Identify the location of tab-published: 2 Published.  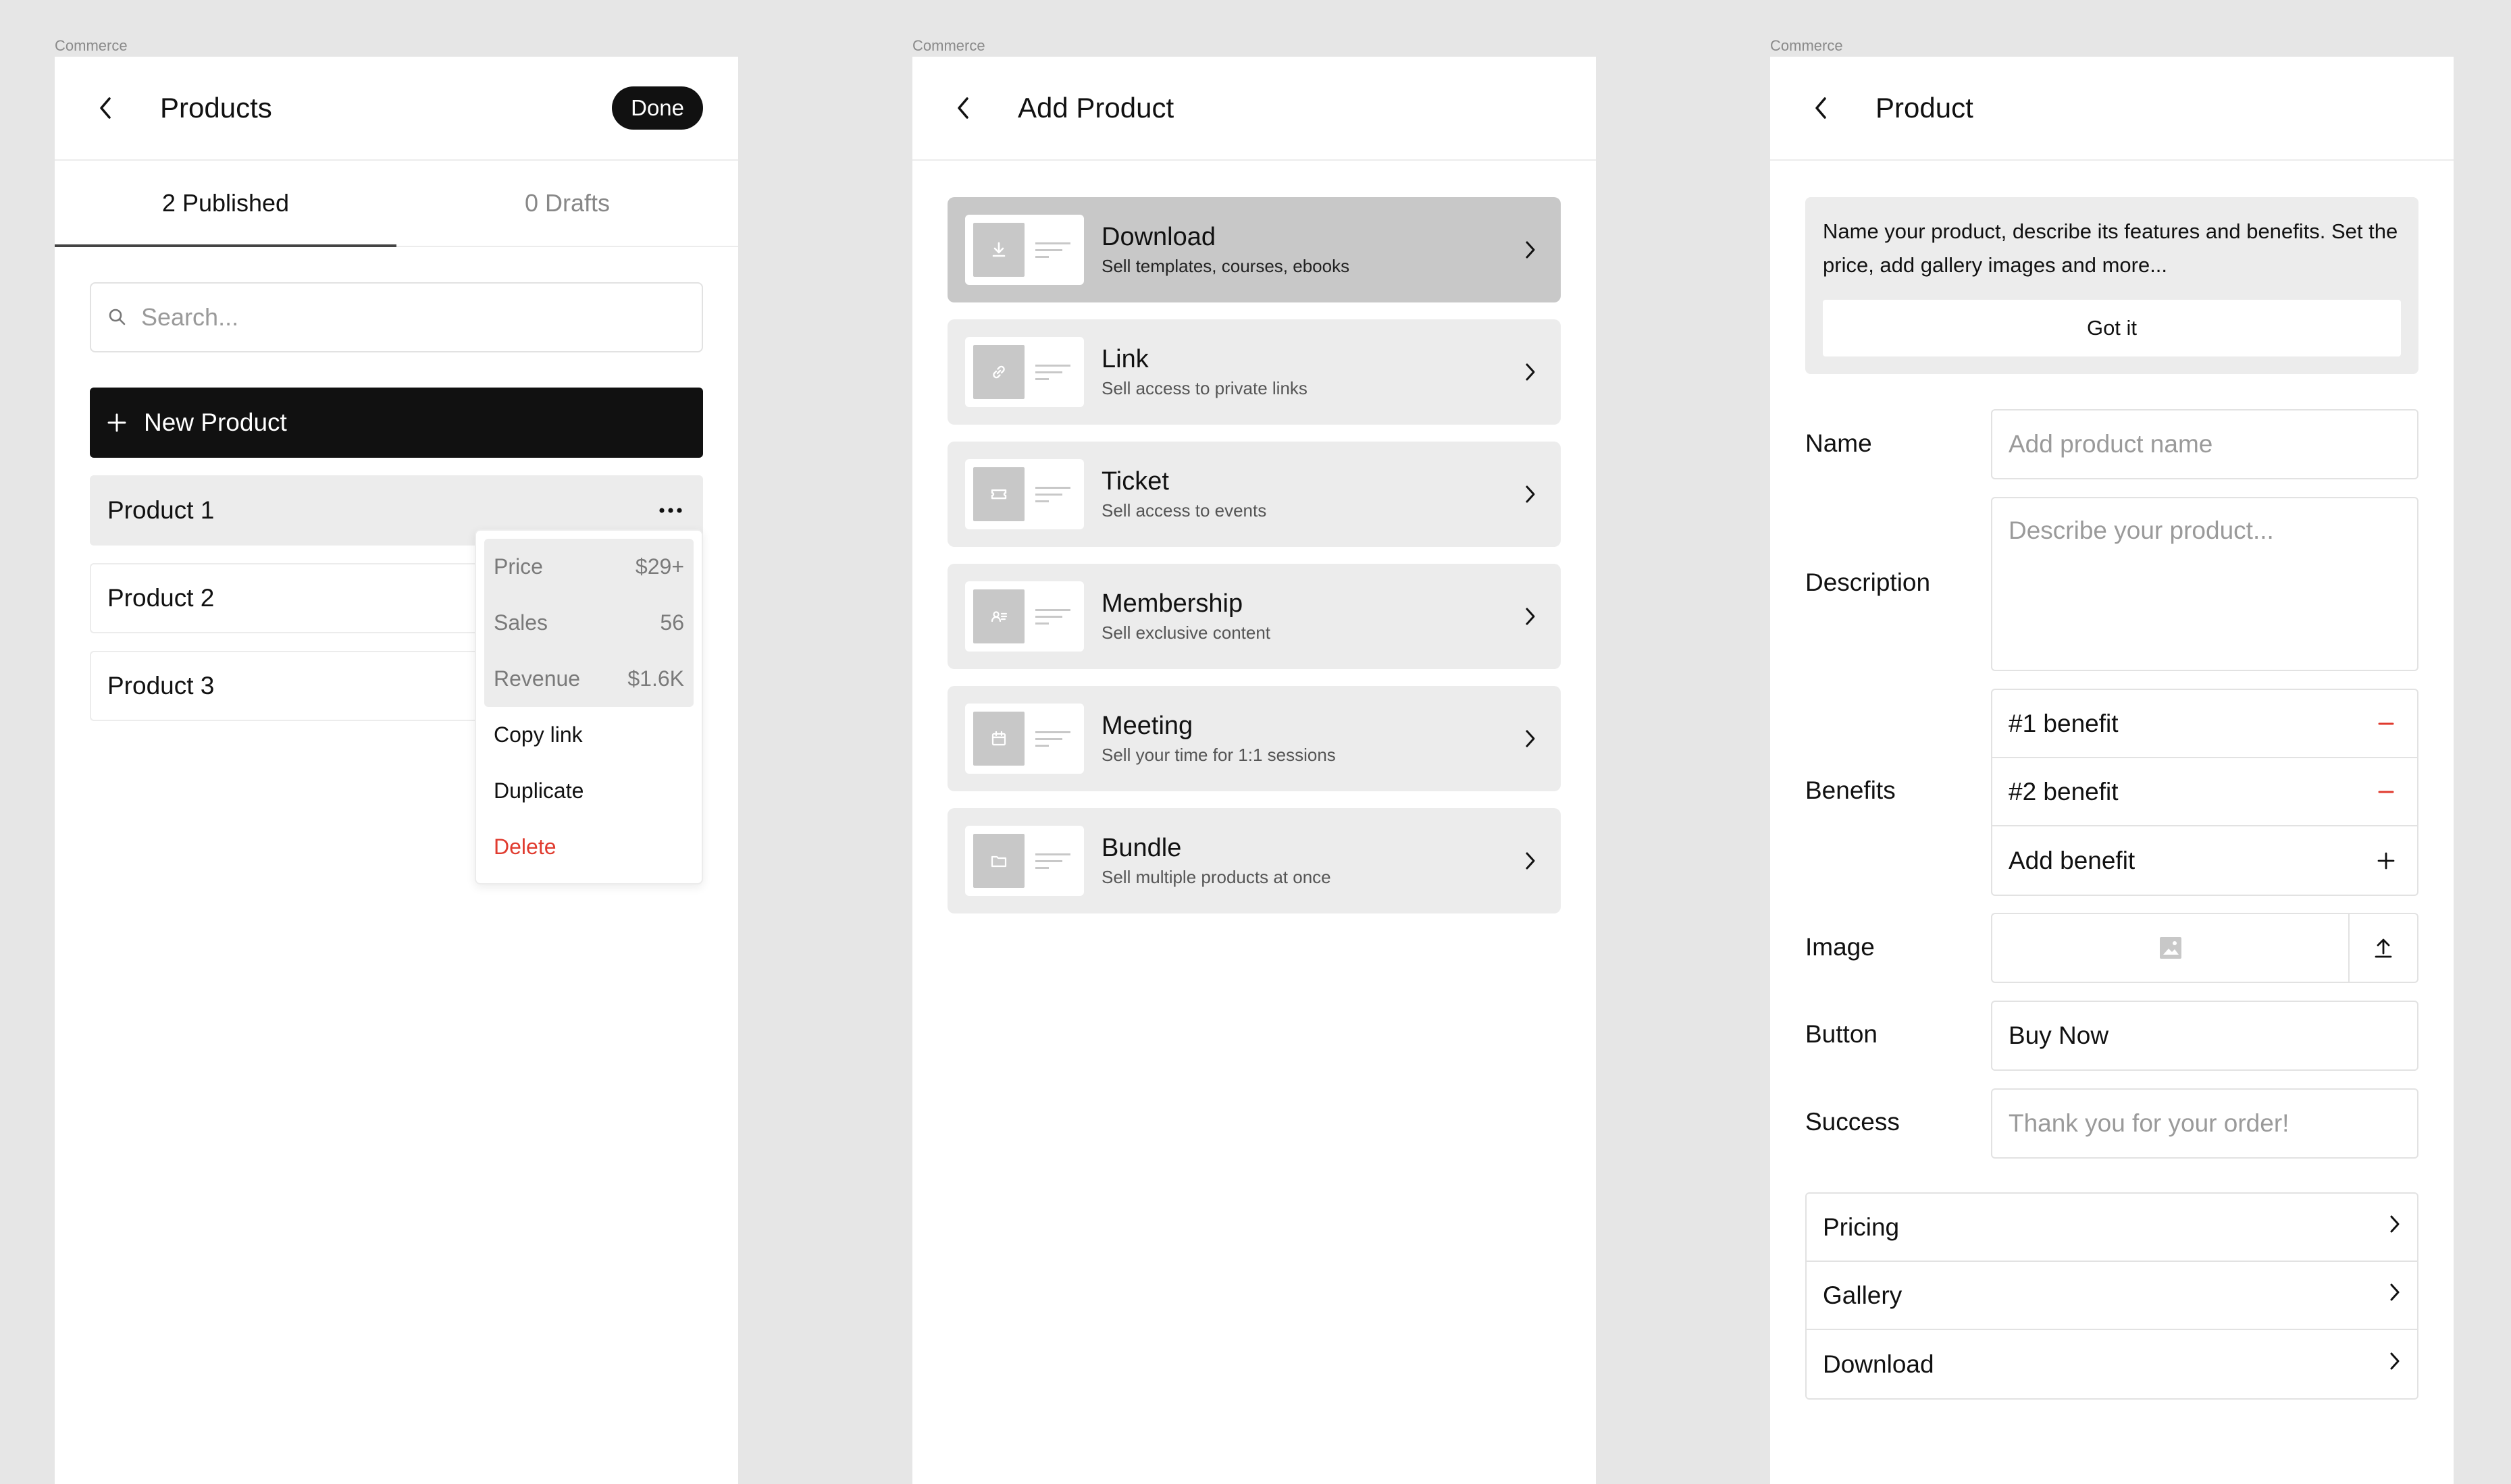
(226, 204).